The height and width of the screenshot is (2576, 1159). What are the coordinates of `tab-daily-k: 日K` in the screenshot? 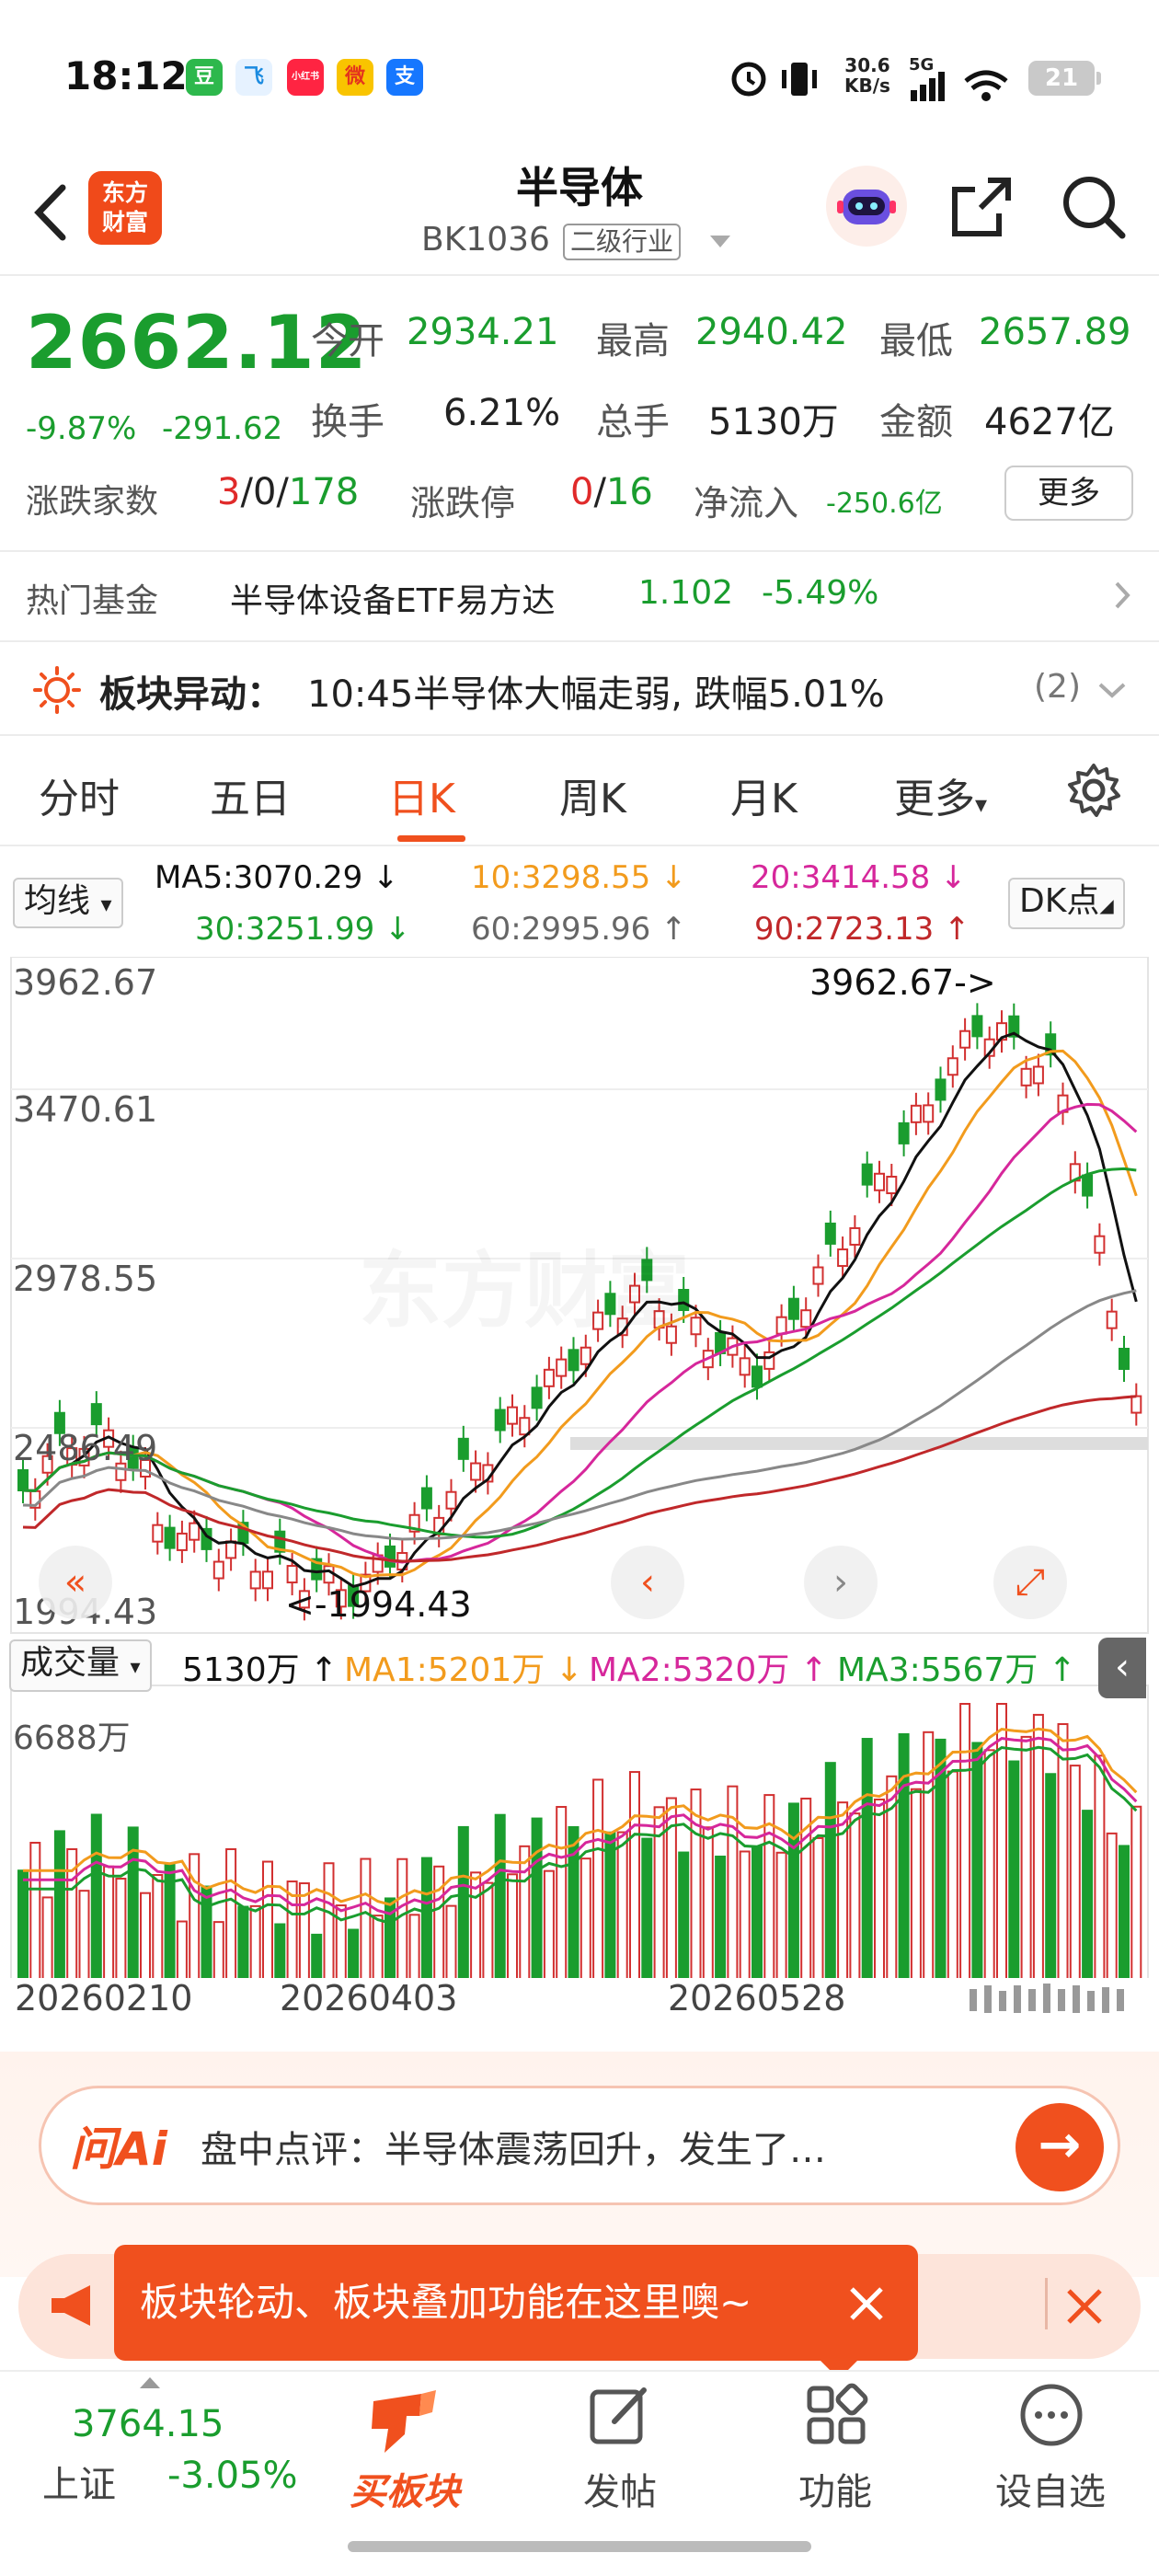 It's located at (421, 794).